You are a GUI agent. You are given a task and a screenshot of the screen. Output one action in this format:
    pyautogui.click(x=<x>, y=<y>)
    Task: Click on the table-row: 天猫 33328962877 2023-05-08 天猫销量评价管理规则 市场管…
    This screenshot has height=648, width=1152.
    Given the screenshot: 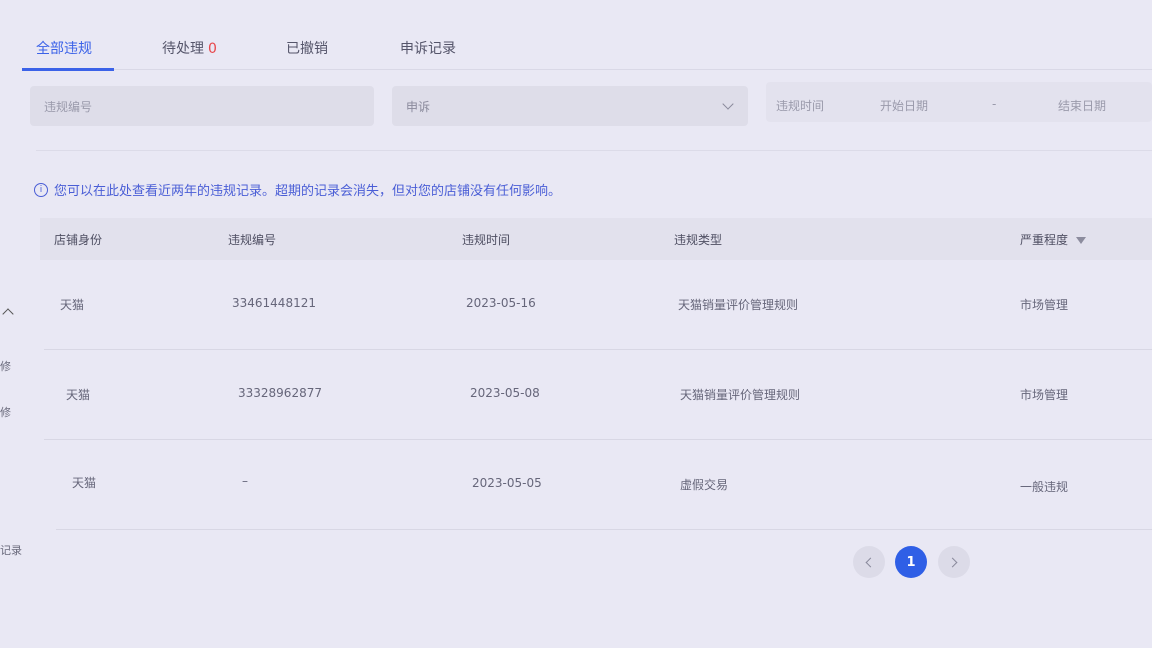 What is the action you would take?
    pyautogui.click(x=598, y=395)
    